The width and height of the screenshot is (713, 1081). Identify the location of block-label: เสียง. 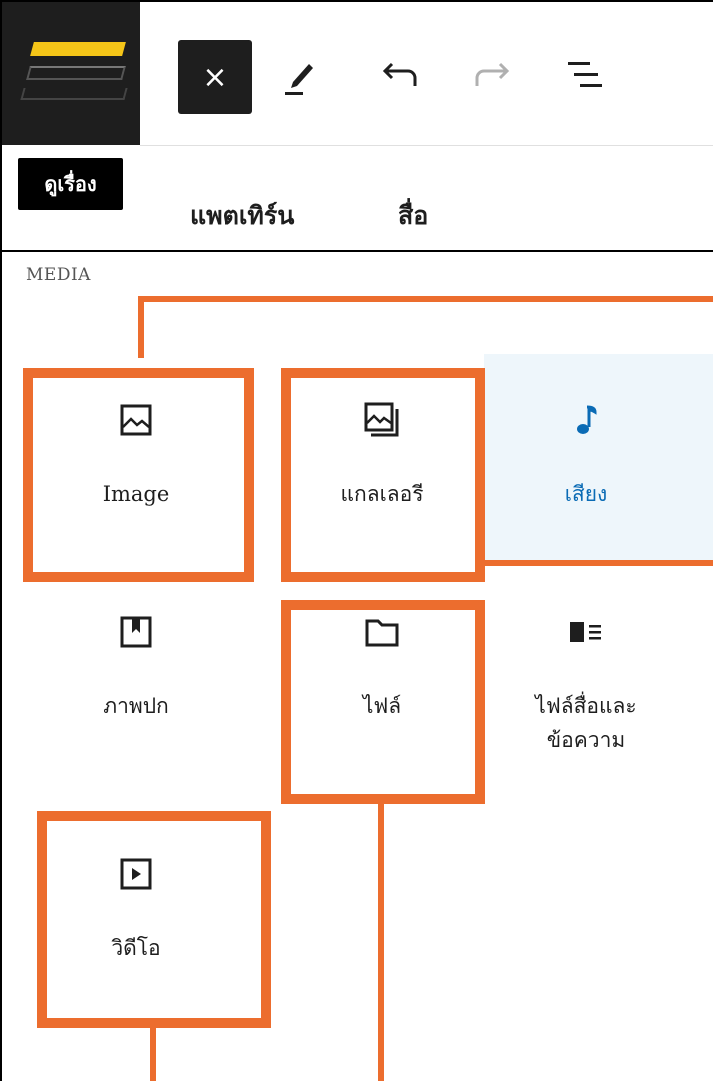
(586, 494).